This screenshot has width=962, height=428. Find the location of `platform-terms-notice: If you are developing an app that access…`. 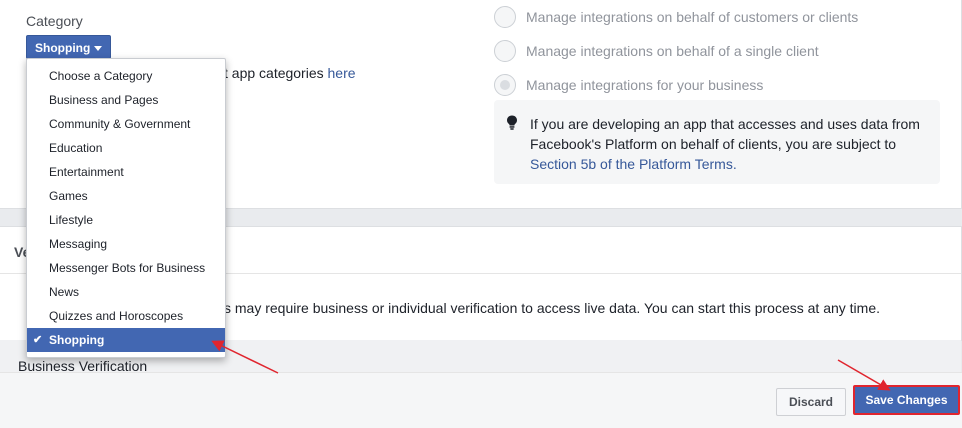

platform-terms-notice: If you are developing an app that access… is located at coordinates (717, 142).